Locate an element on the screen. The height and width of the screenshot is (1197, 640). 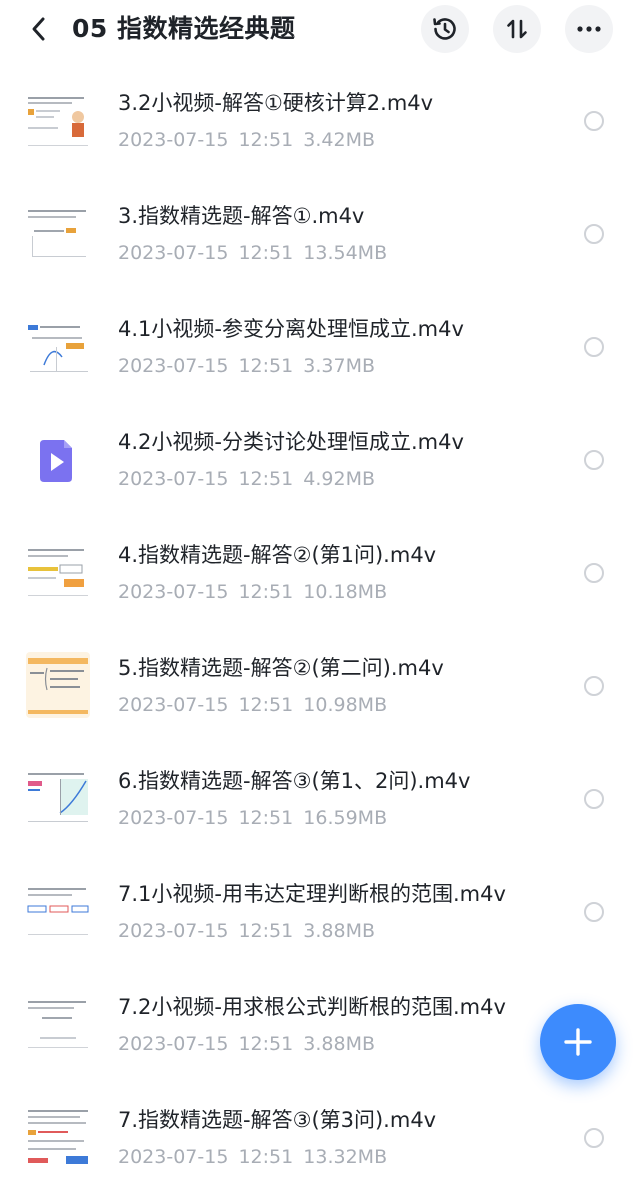
file-name: 4.2小视频-分类讨论处理恒成立.m4v is located at coordinates (291, 442).